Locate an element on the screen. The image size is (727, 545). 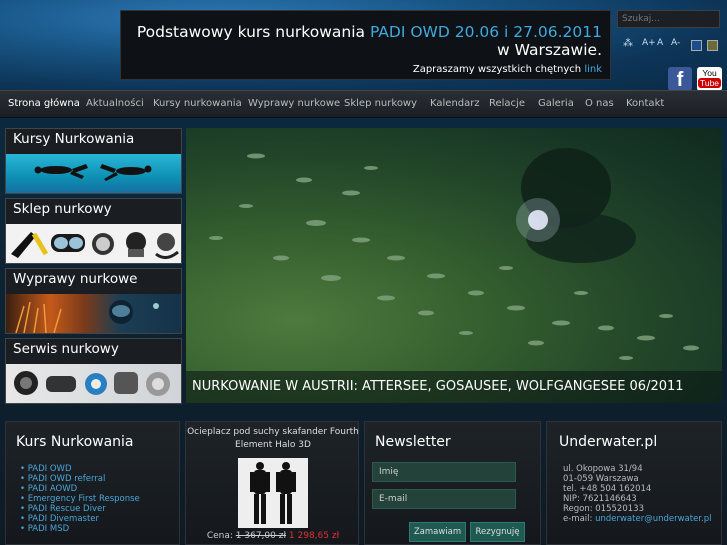
sidebar-item-shop: Sklep nurkowy is located at coordinates (93, 231).